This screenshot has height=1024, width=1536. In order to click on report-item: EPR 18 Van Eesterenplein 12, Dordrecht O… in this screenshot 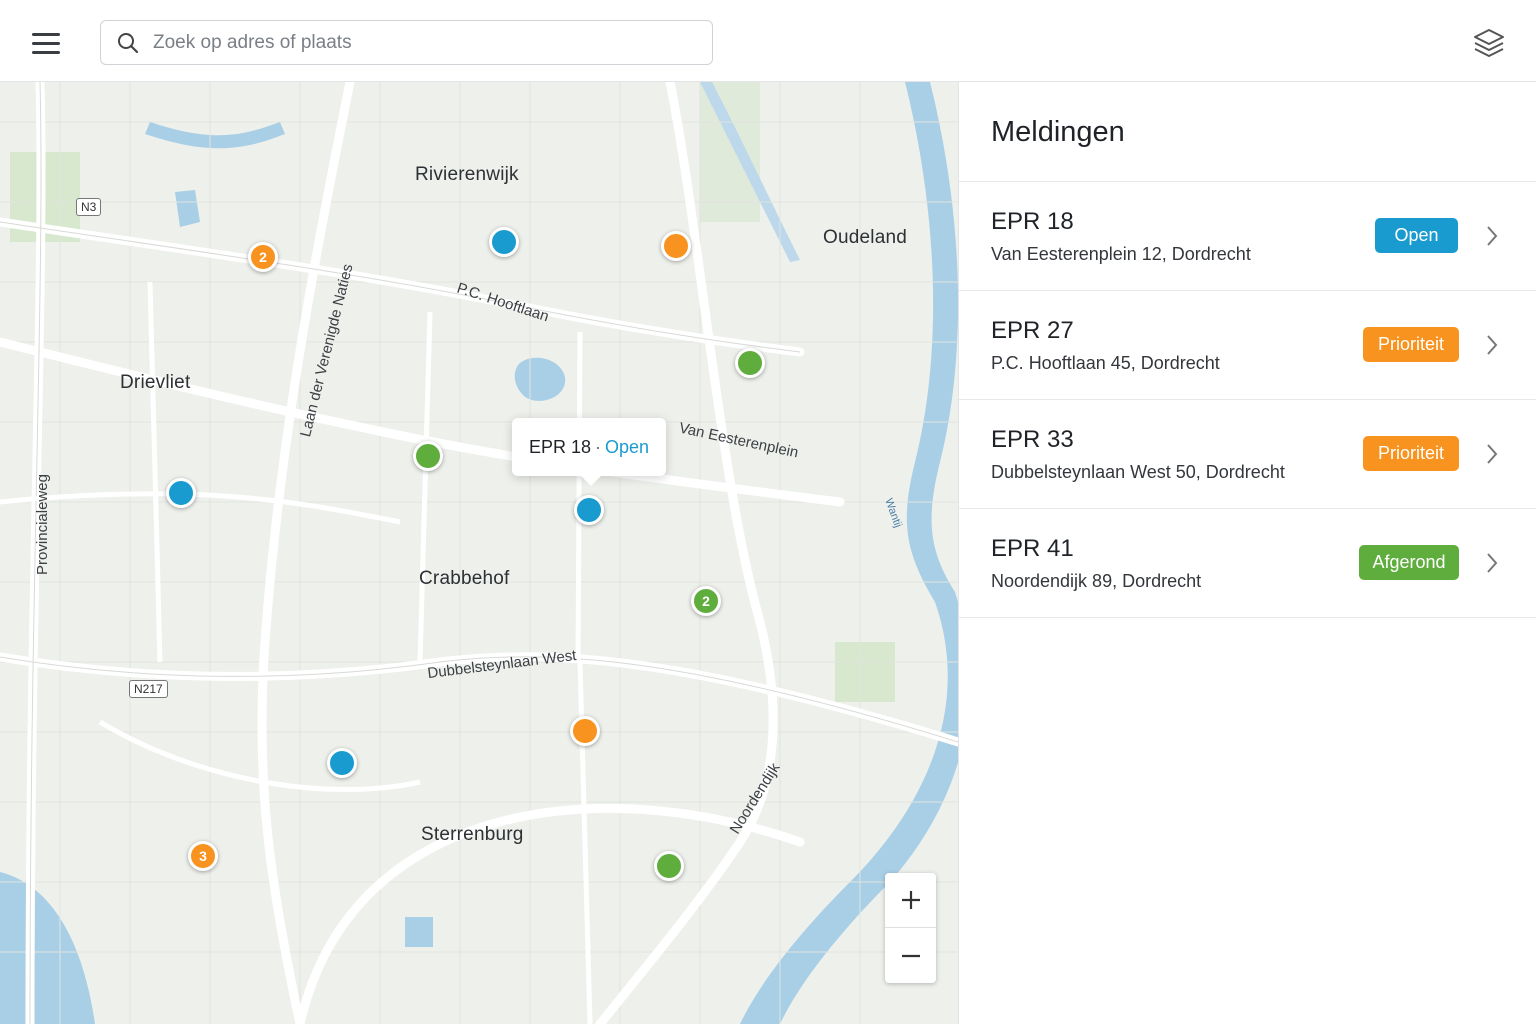, I will do `click(1247, 236)`.